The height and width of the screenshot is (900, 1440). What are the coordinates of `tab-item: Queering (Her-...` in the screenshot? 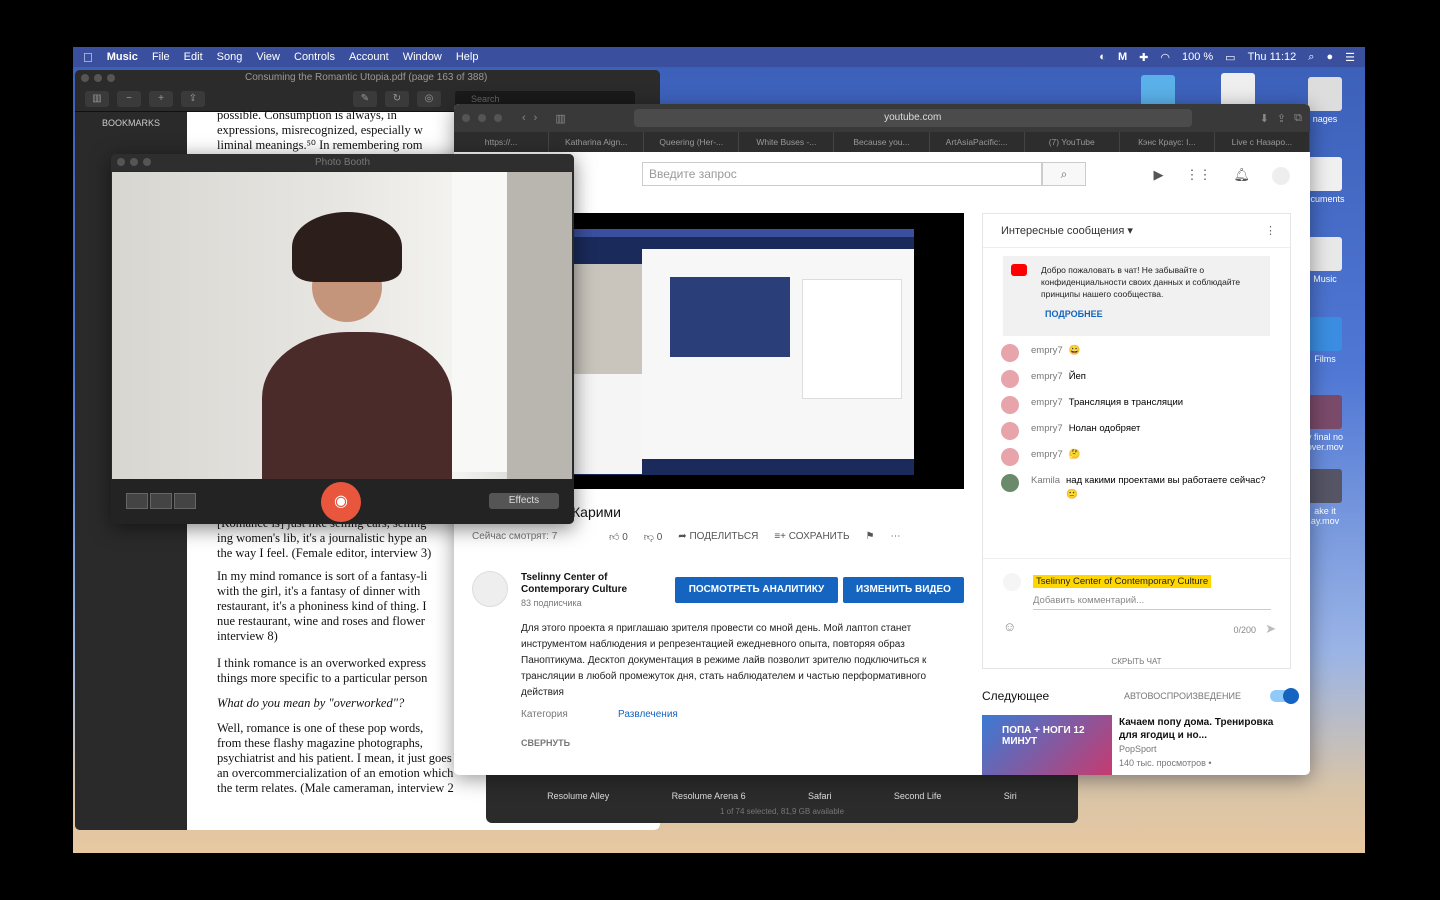 It's located at (692, 142).